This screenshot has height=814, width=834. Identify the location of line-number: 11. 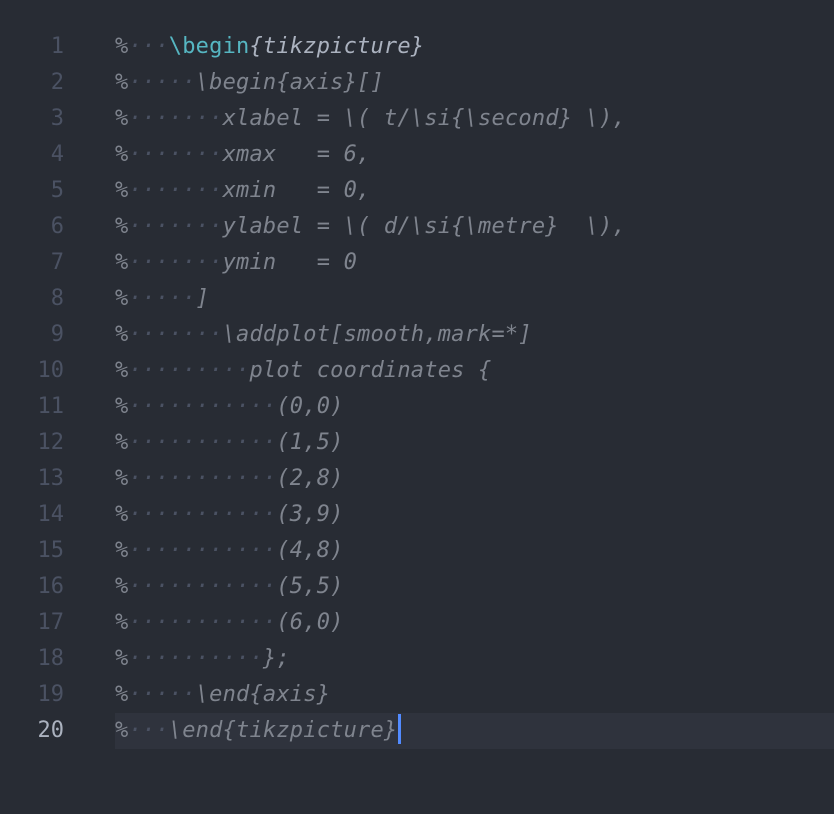
(51, 406).